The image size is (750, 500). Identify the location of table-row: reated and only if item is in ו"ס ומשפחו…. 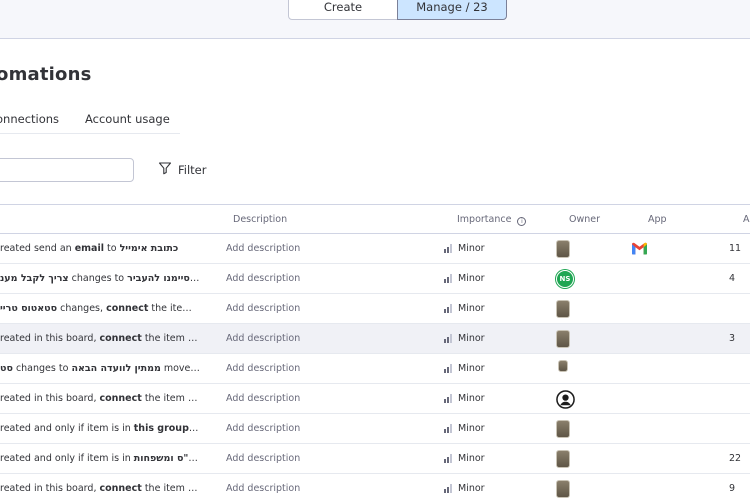
(375, 459).